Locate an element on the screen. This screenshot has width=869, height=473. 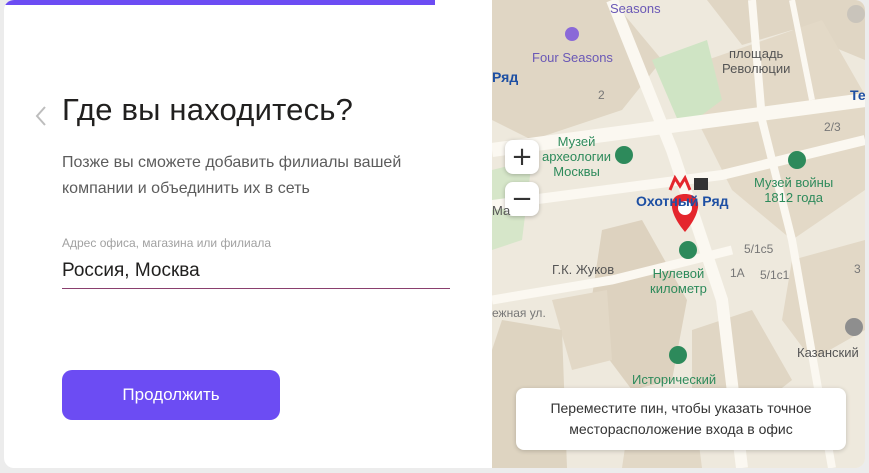
zoom-in-button: + is located at coordinates (522, 157).